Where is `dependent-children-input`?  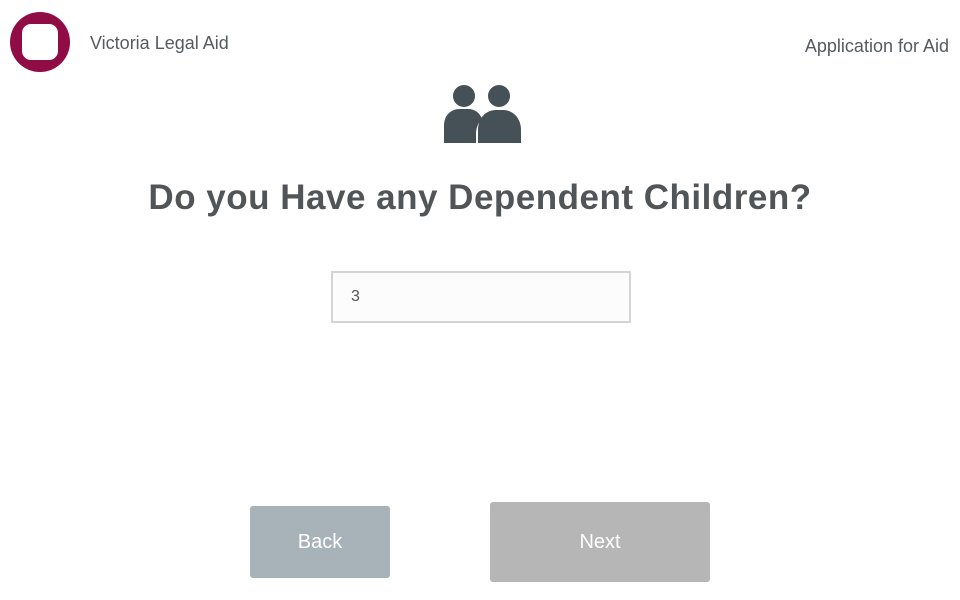
dependent-children-input is located at coordinates (481, 297).